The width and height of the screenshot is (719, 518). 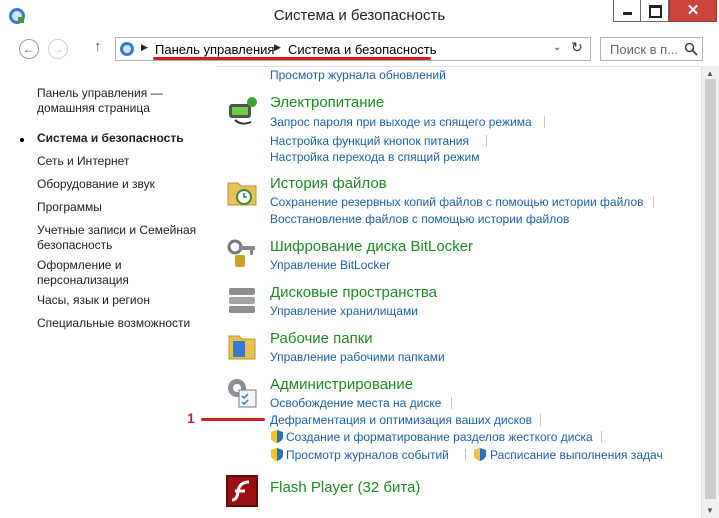 What do you see at coordinates (353, 292) in the screenshot?
I see `storage-spaces-title: Дисковые пространства` at bounding box center [353, 292].